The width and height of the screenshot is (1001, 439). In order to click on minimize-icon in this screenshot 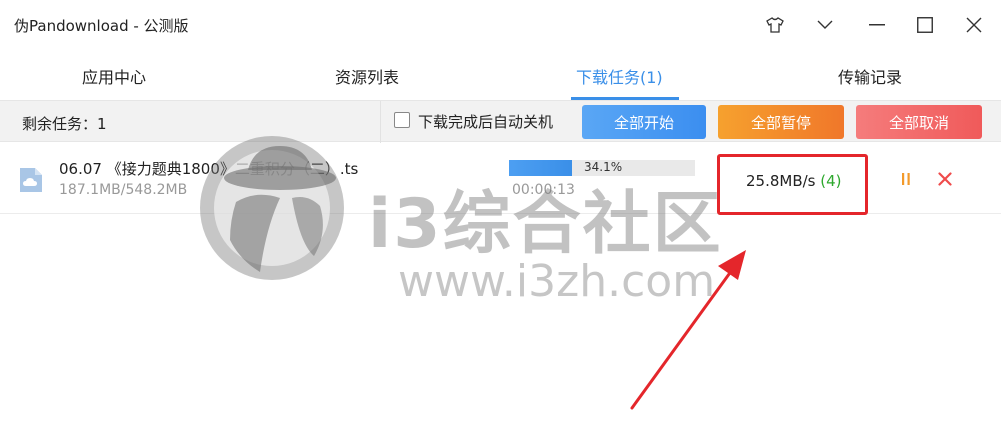, I will do `click(877, 25)`.